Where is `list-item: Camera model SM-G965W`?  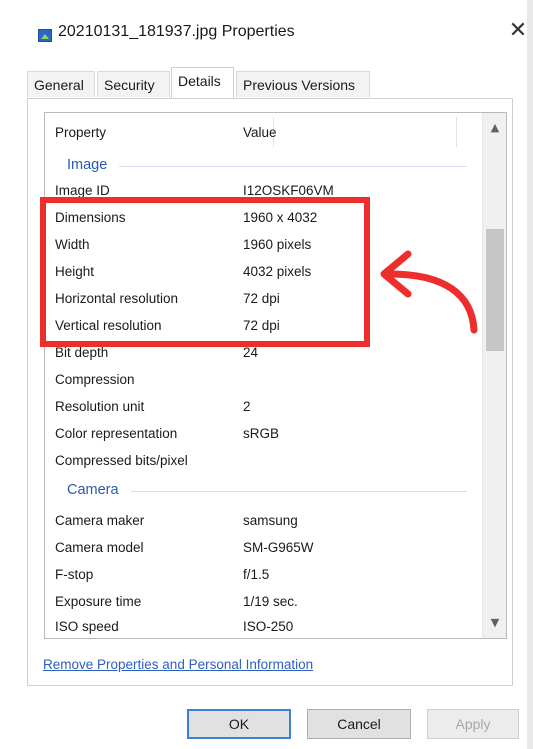
list-item: Camera model SM-G965W is located at coordinates (260, 549).